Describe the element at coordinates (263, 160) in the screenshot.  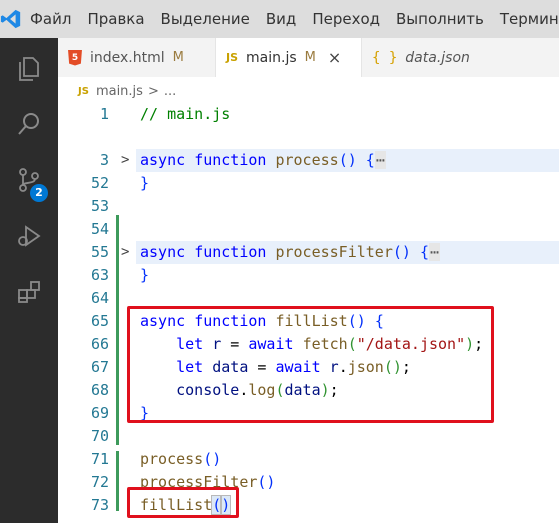
I see `line-code: async function process() {⋯` at that location.